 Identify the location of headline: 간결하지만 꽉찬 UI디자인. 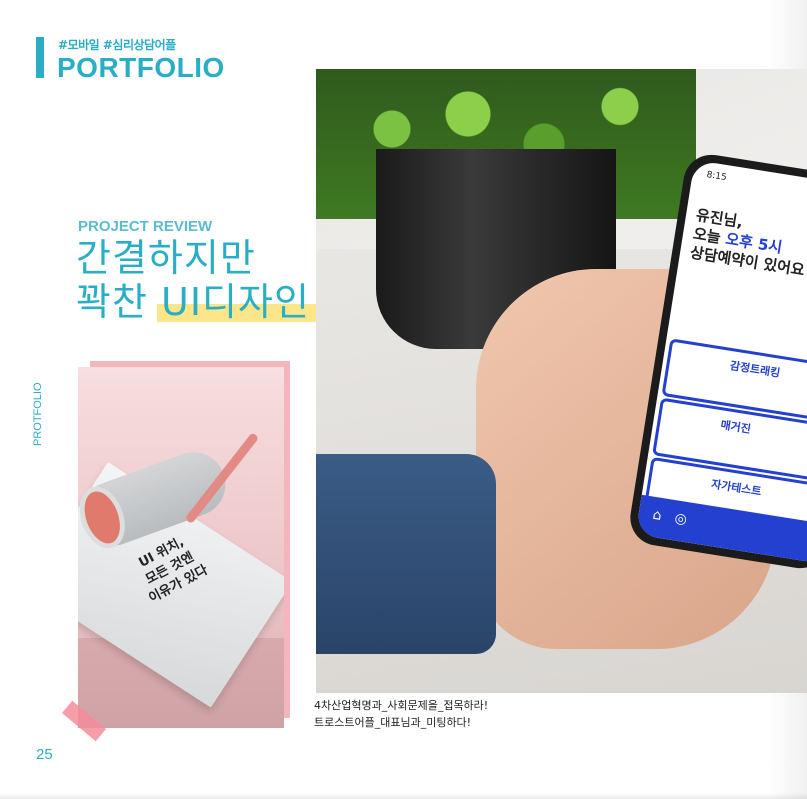
(196, 280).